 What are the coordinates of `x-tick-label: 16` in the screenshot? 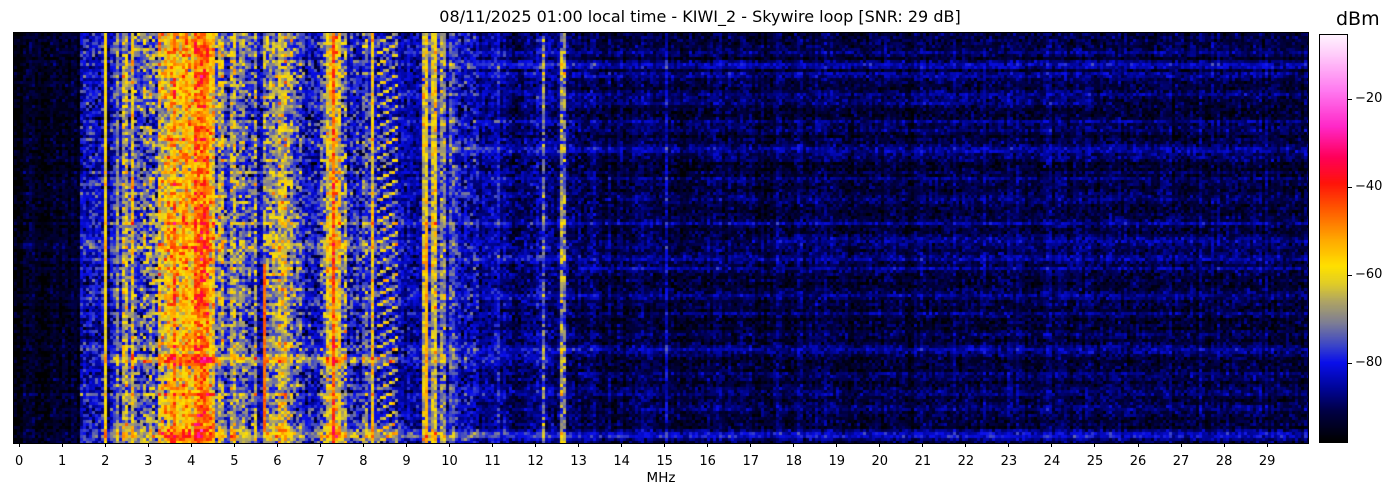 It's located at (707, 461).